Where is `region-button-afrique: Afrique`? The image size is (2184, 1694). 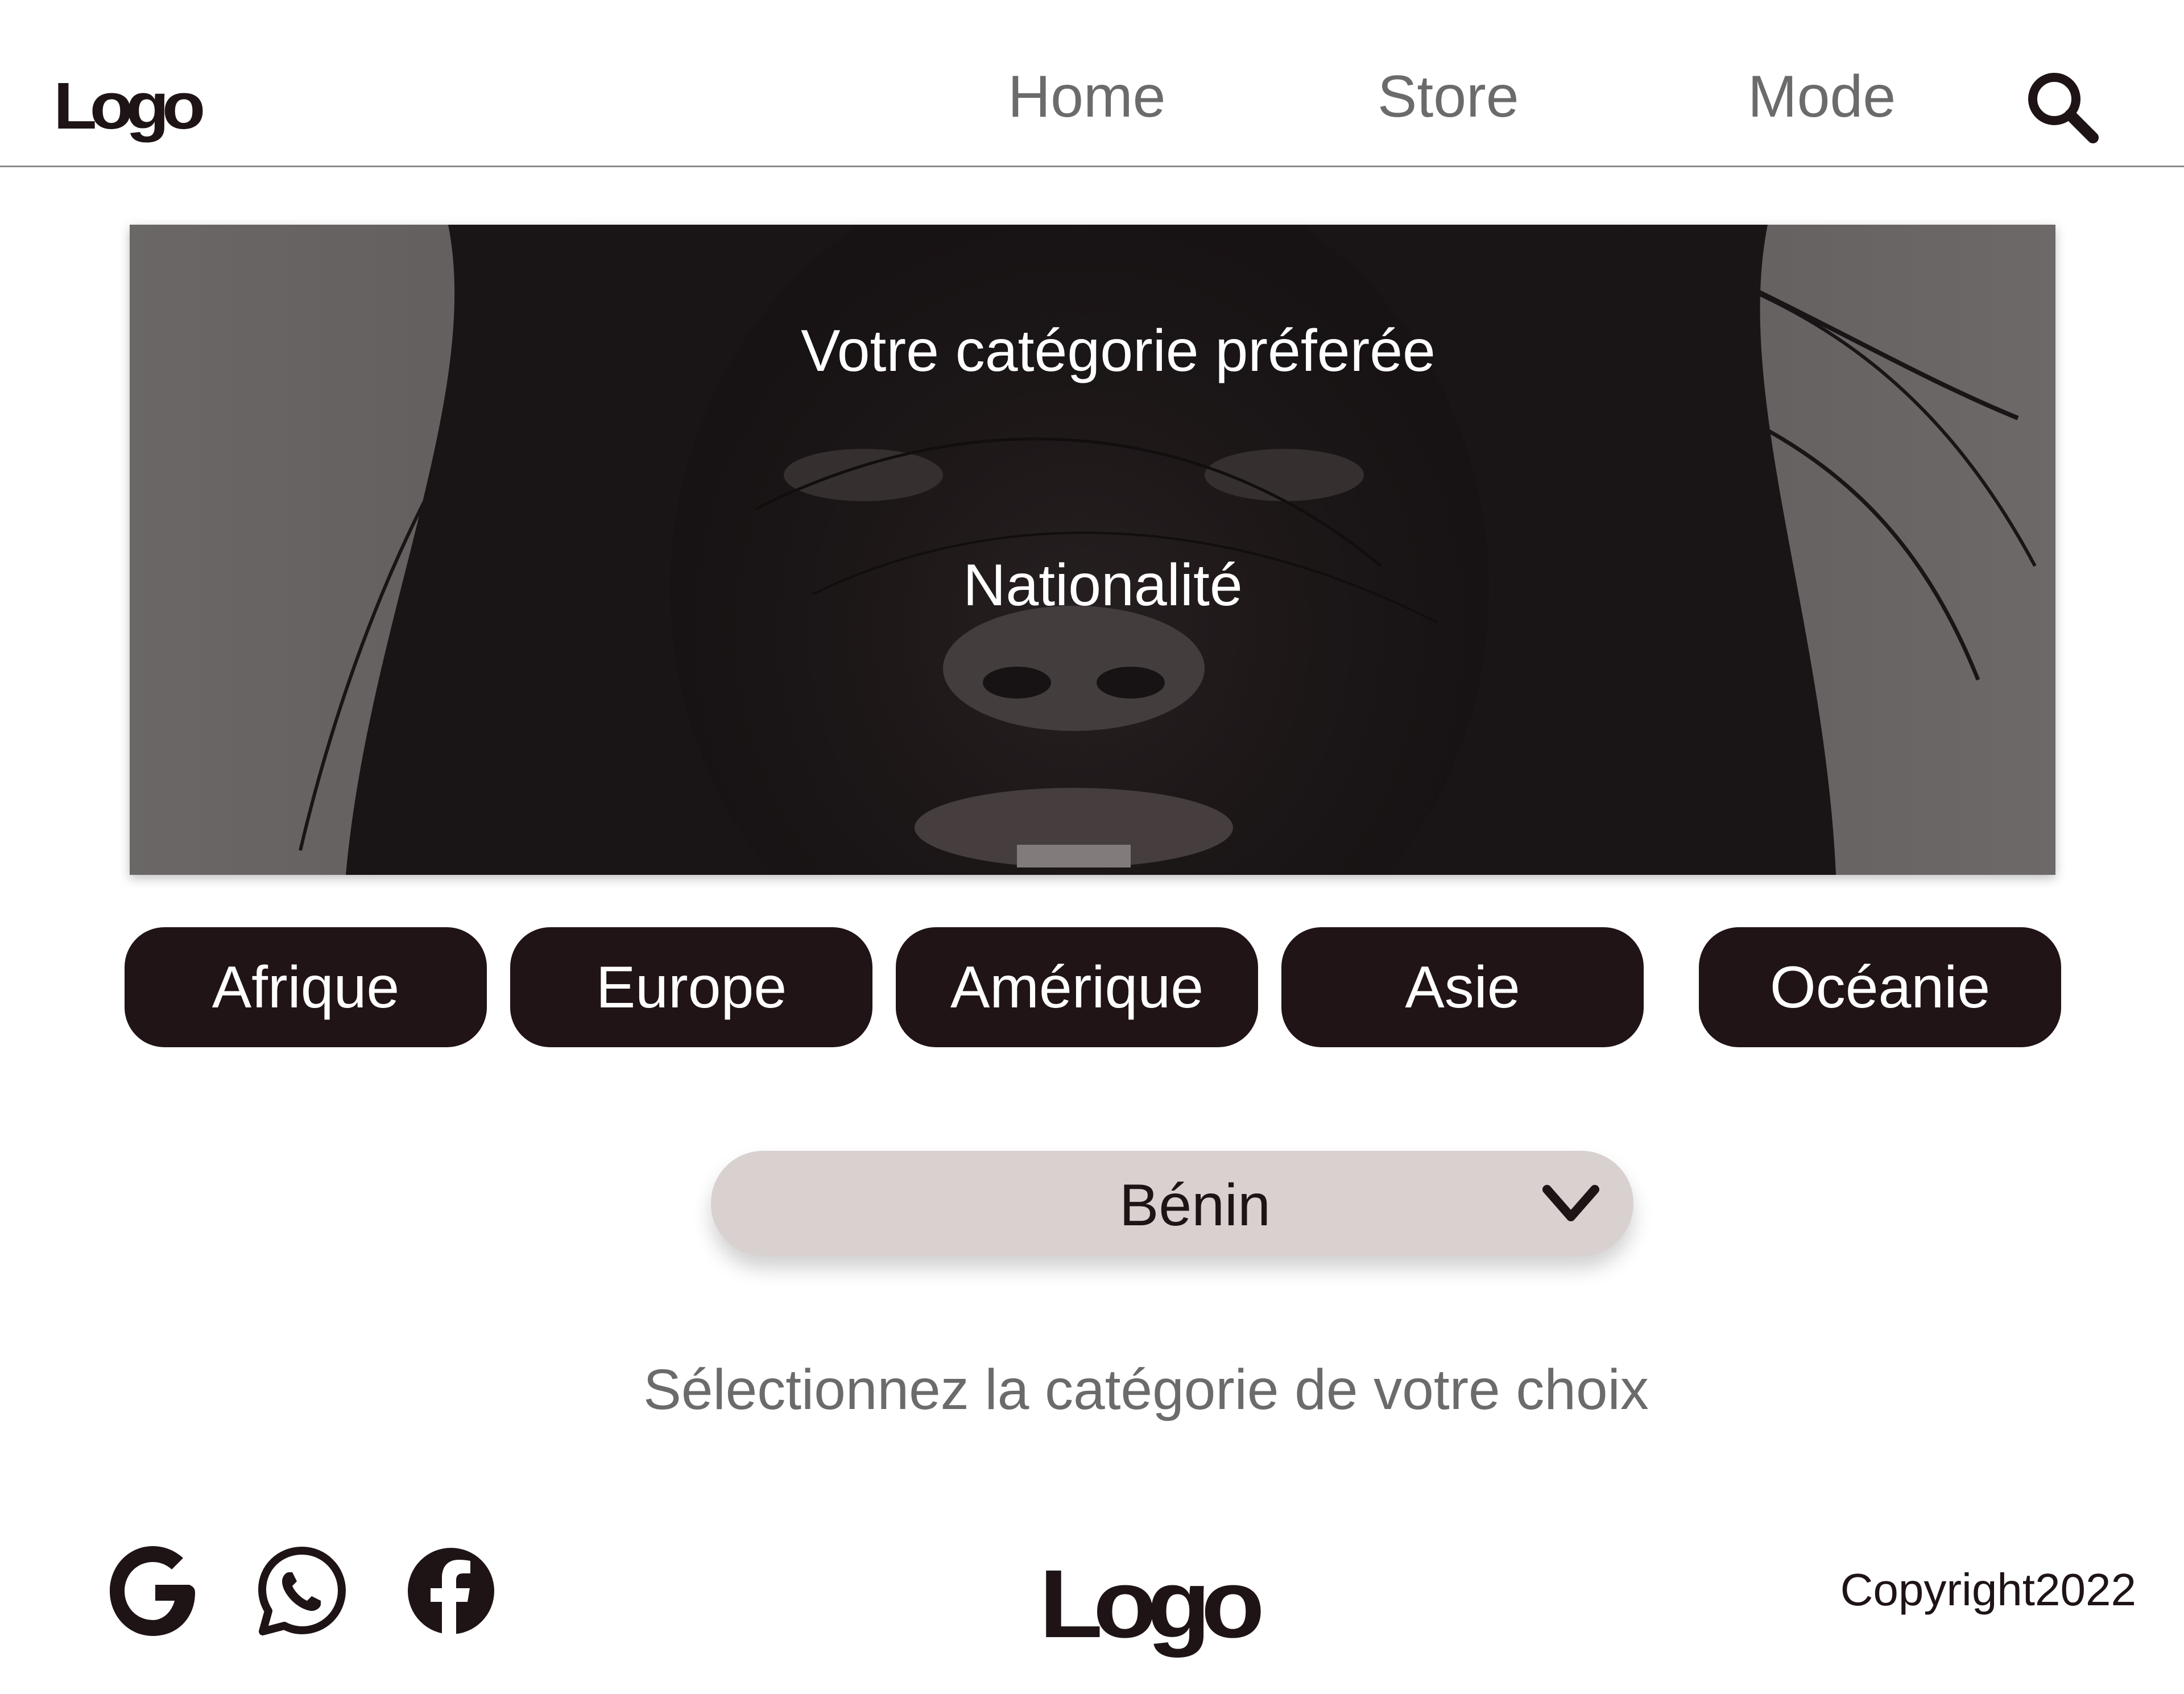 region-button-afrique: Afrique is located at coordinates (306, 987).